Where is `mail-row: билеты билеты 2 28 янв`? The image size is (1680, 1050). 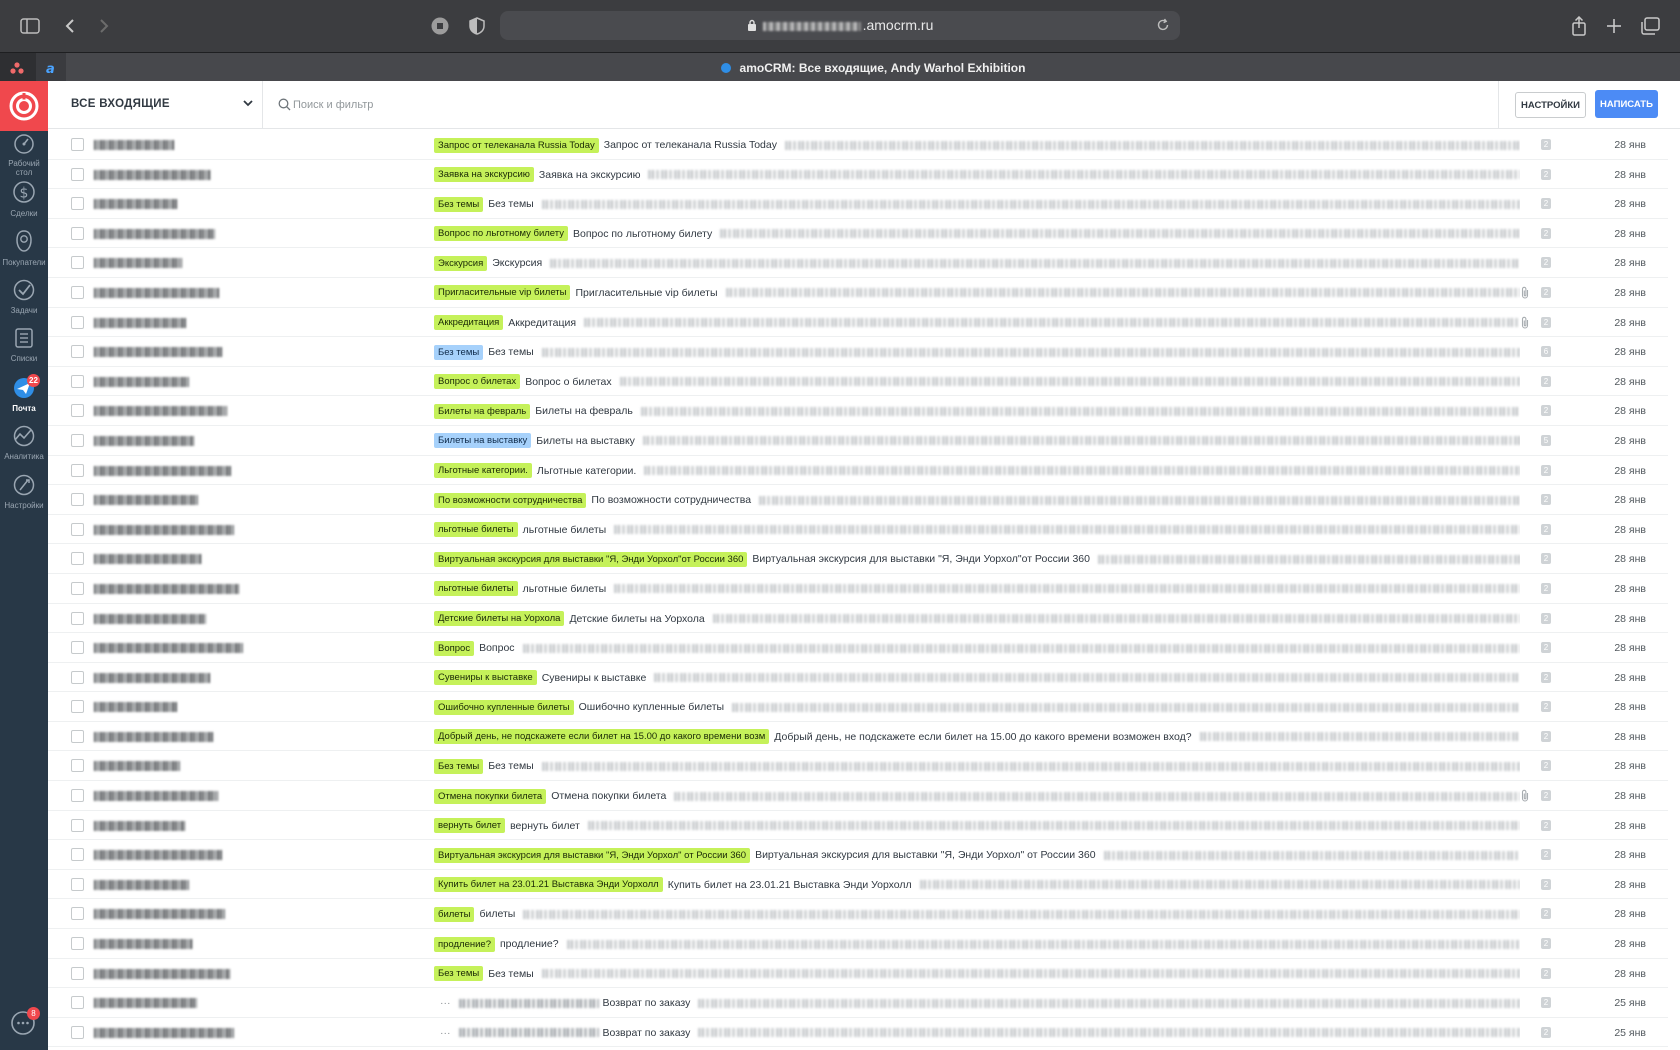 mail-row: билеты билеты 2 28 янв is located at coordinates (858, 914).